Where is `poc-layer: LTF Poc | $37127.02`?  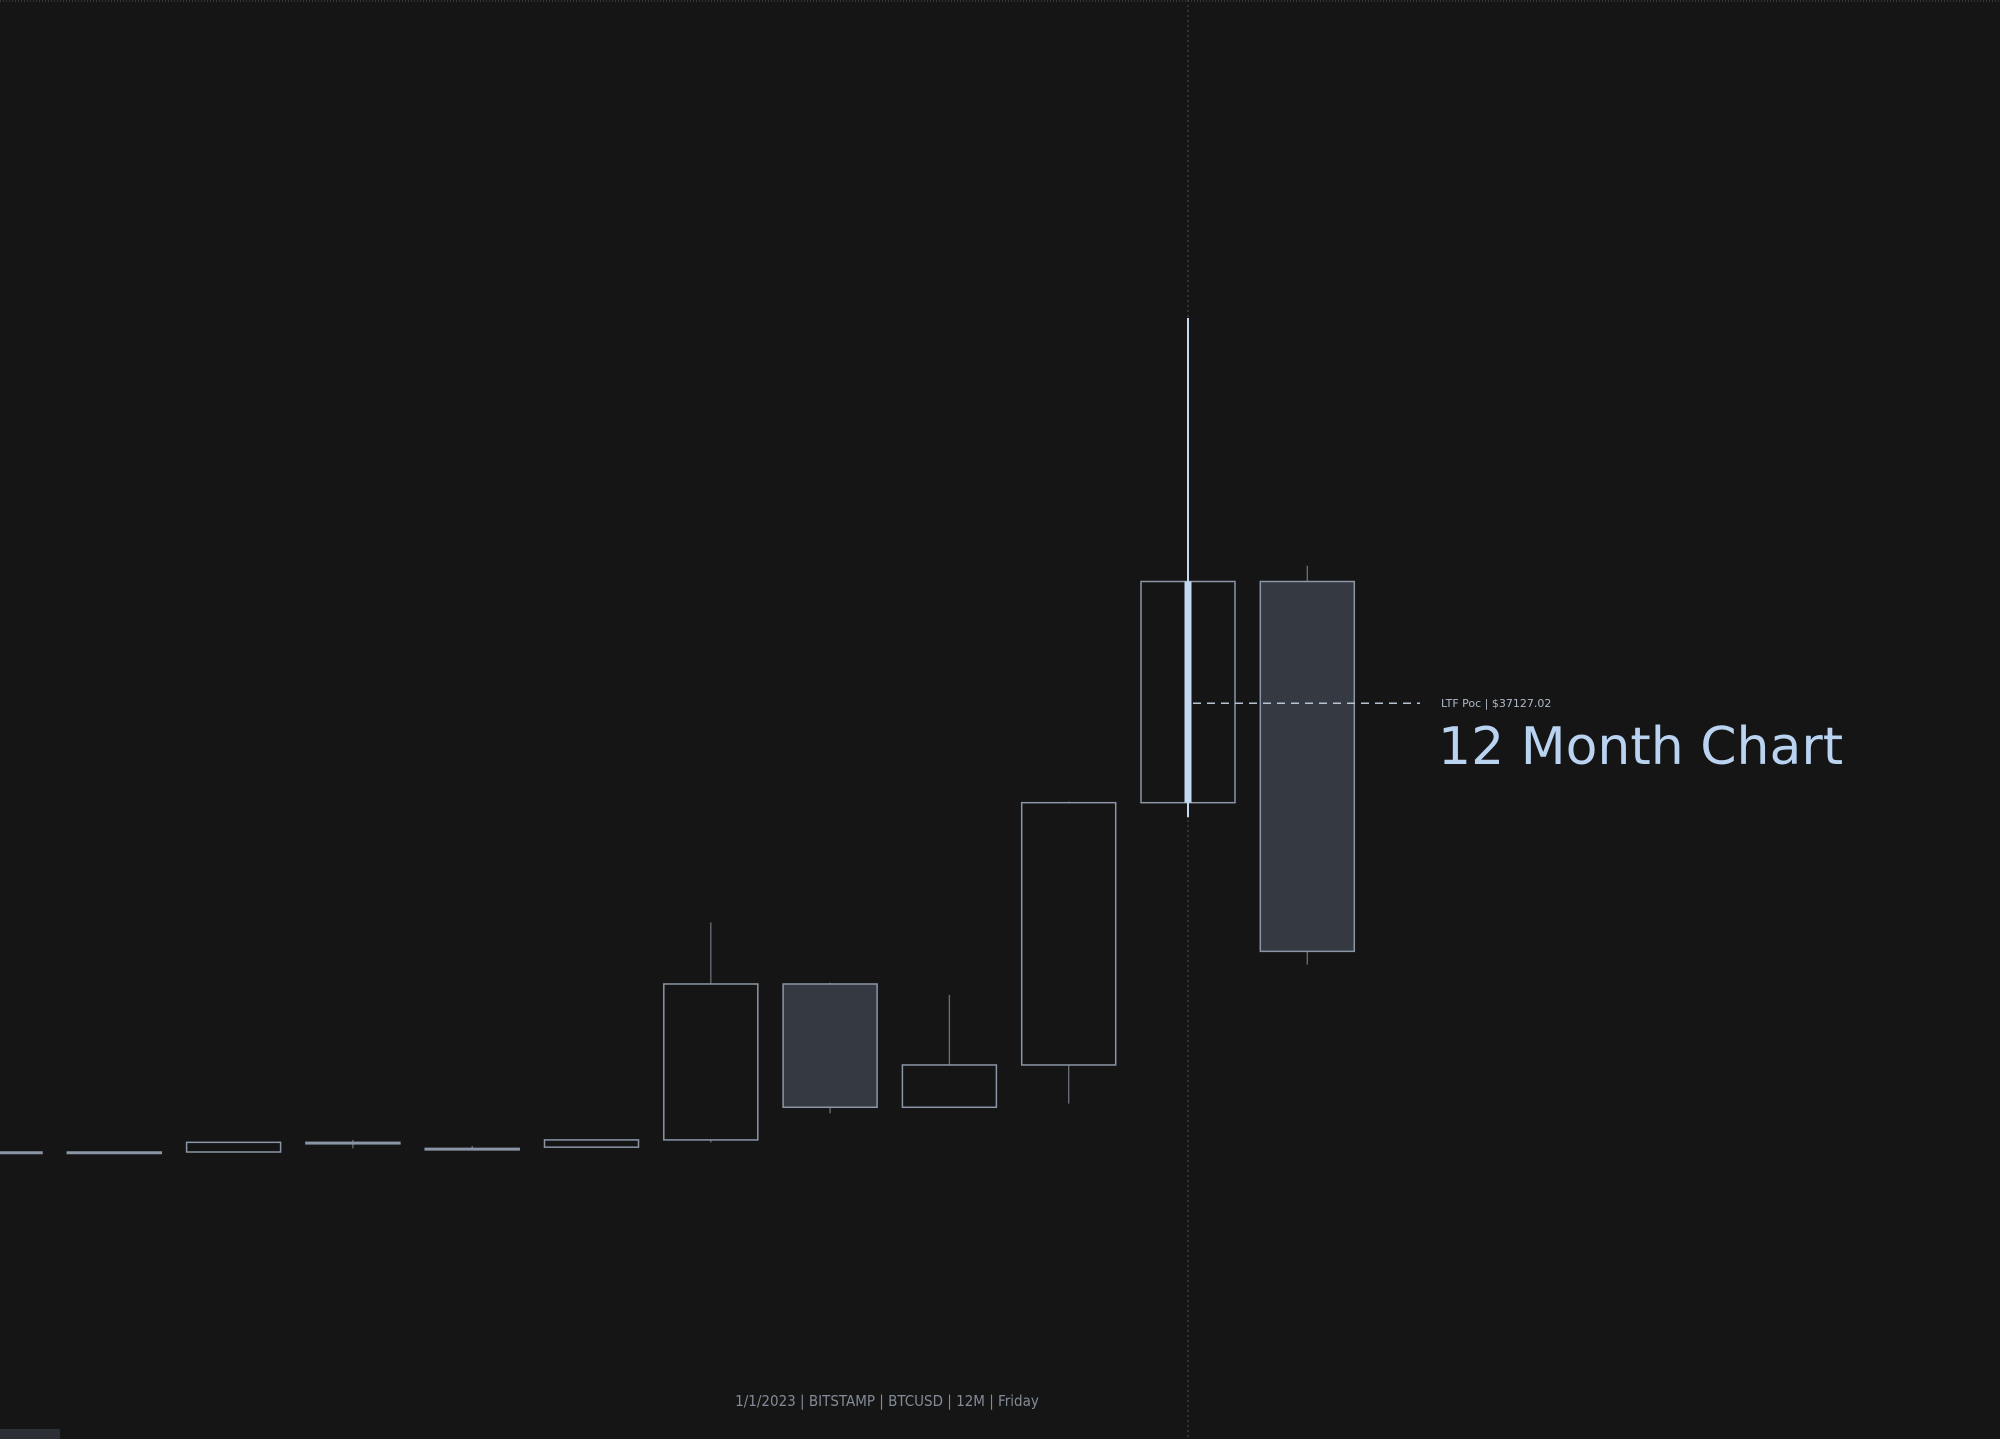 poc-layer: LTF Poc | $37127.02 is located at coordinates (1372, 703).